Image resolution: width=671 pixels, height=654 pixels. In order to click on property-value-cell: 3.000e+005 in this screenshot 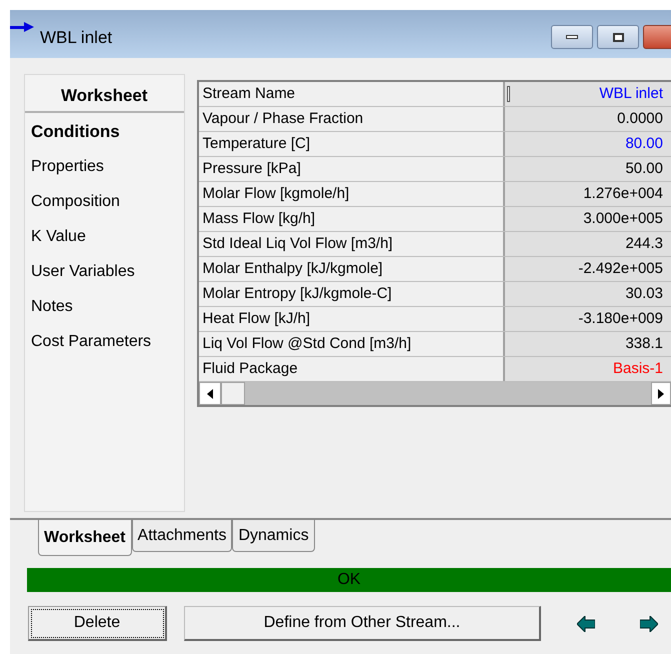, I will do `click(587, 219)`.